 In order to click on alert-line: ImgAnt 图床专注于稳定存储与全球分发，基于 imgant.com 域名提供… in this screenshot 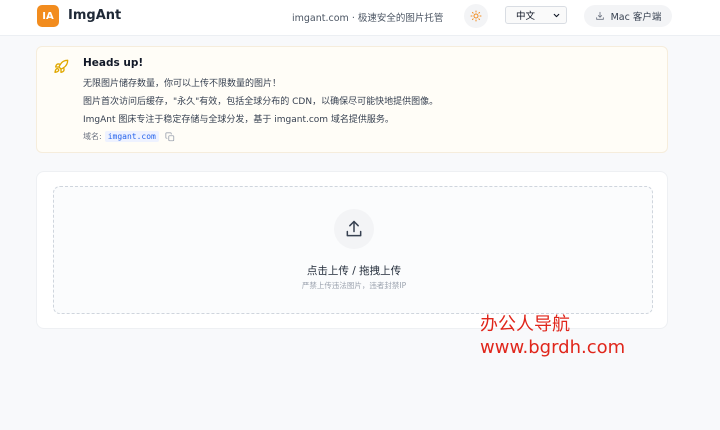, I will do `click(238, 120)`.